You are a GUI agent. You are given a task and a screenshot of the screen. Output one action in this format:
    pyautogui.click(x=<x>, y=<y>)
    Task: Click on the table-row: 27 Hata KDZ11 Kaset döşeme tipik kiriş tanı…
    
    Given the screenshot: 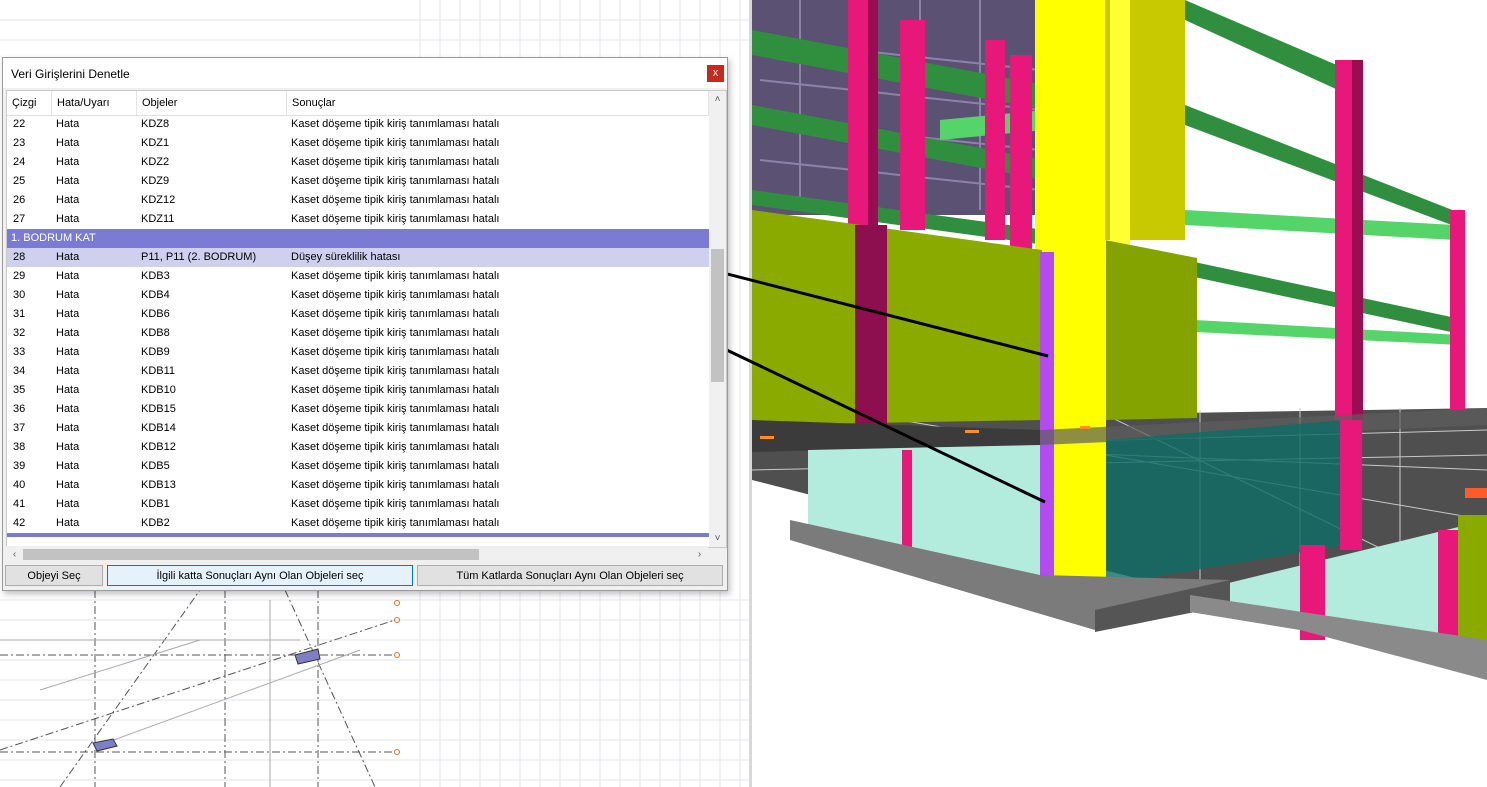 What is the action you would take?
    pyautogui.click(x=358, y=219)
    